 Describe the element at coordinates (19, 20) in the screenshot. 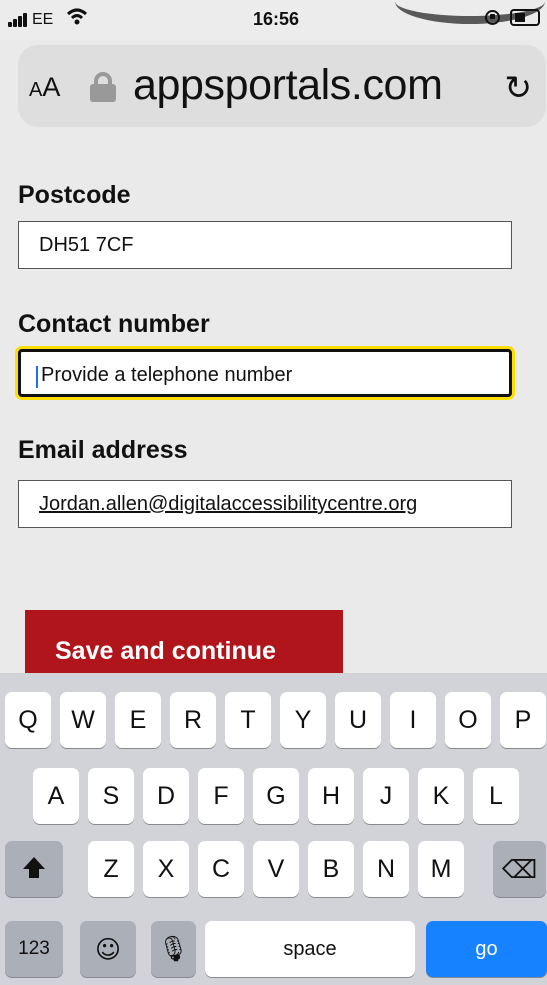

I see `signal-bars-icon` at that location.